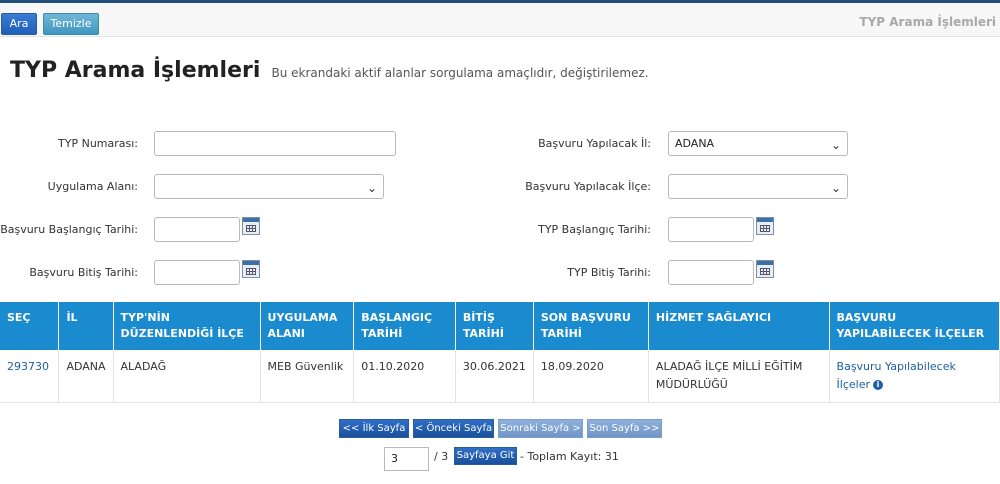 This screenshot has height=484, width=1000. I want to click on column-header: İL, so click(86, 326).